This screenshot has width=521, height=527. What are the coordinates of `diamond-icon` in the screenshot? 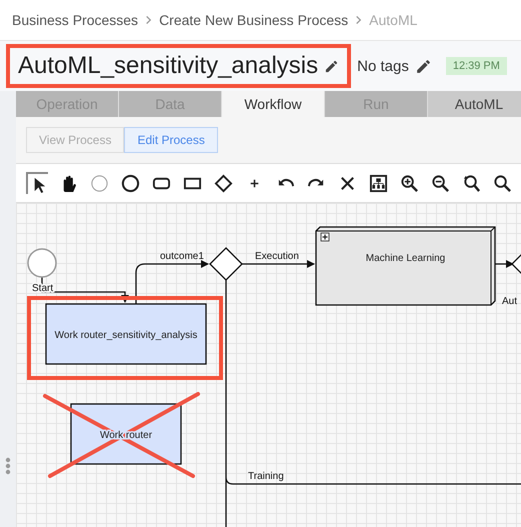 It's located at (223, 183).